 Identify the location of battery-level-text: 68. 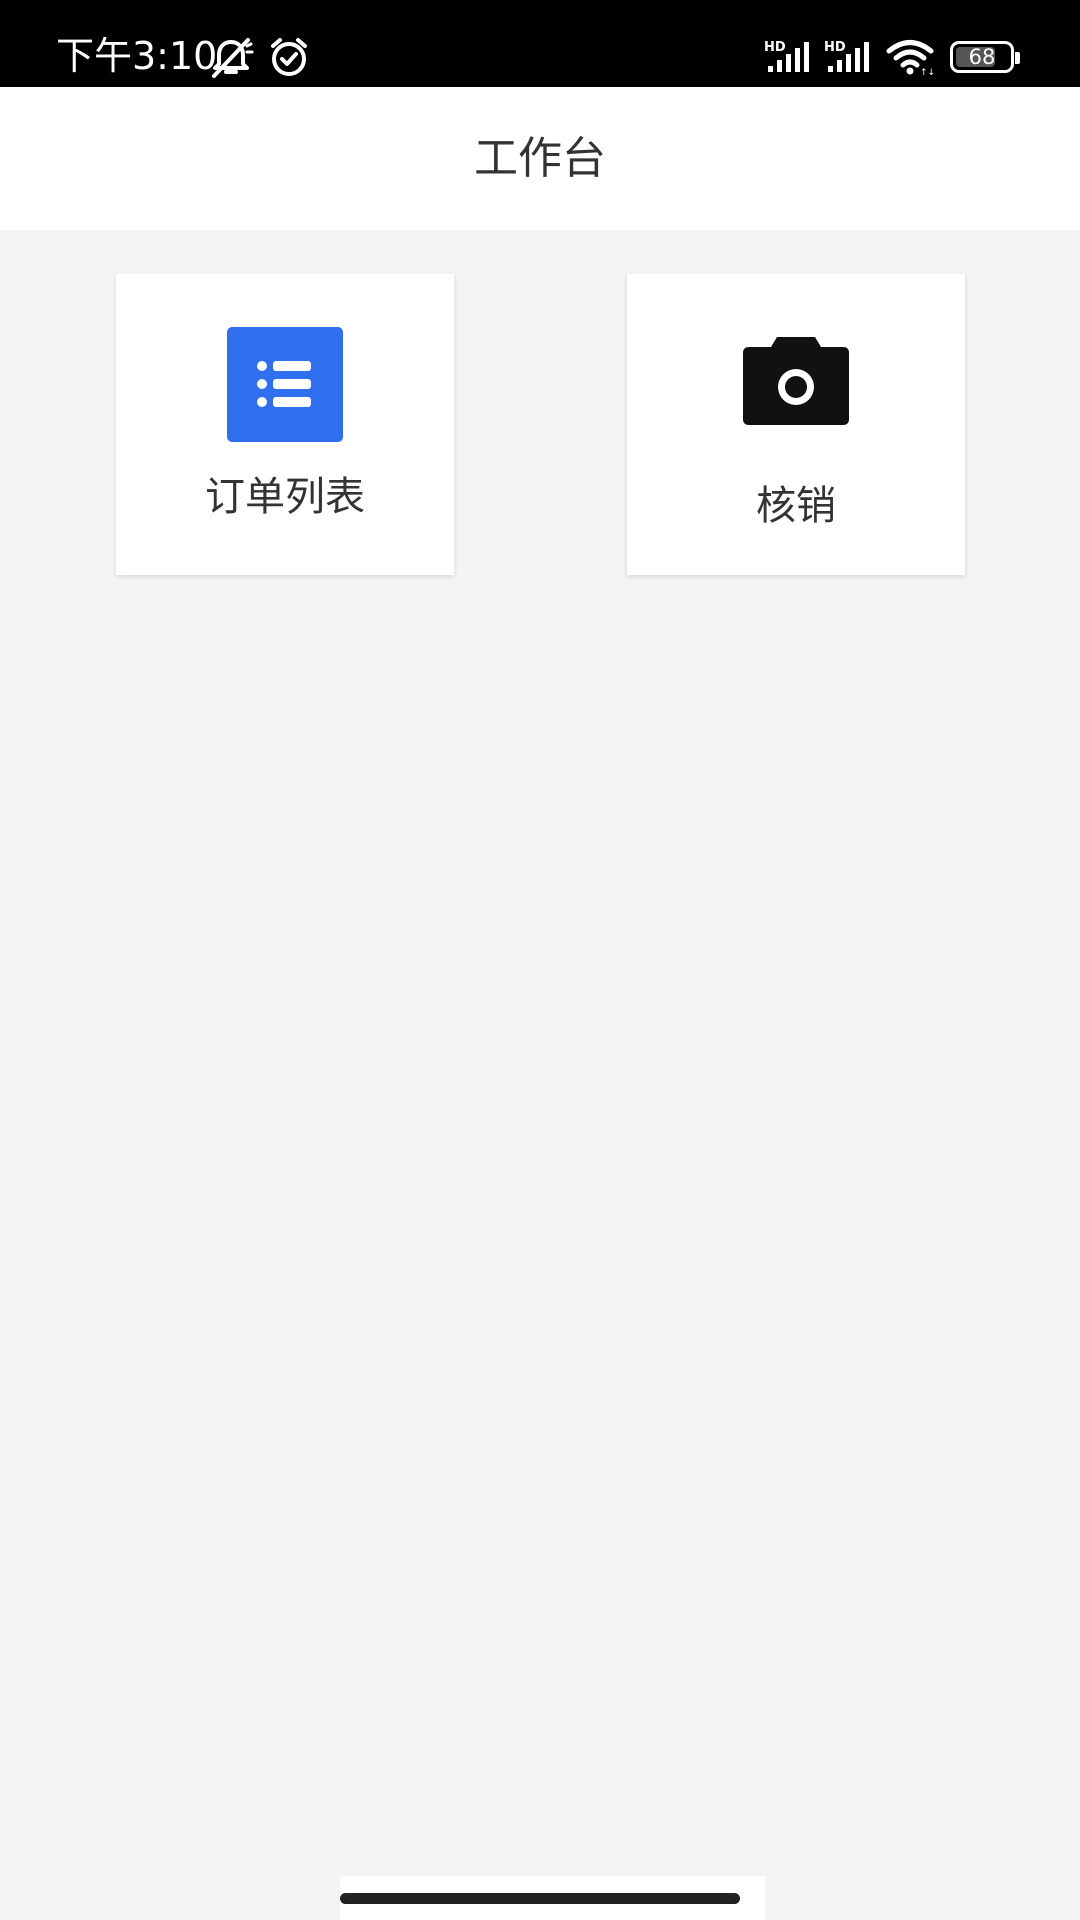
(982, 57).